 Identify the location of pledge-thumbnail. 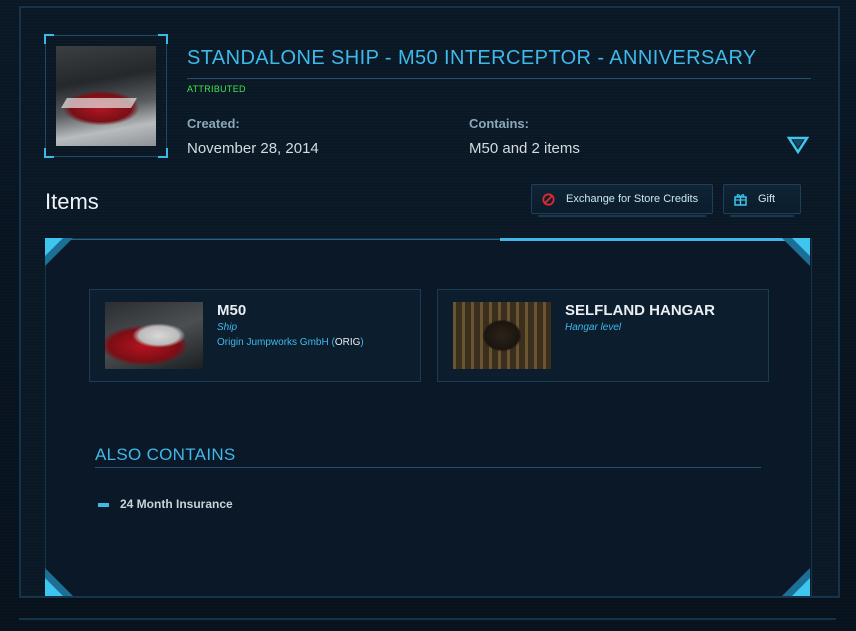
(106, 96).